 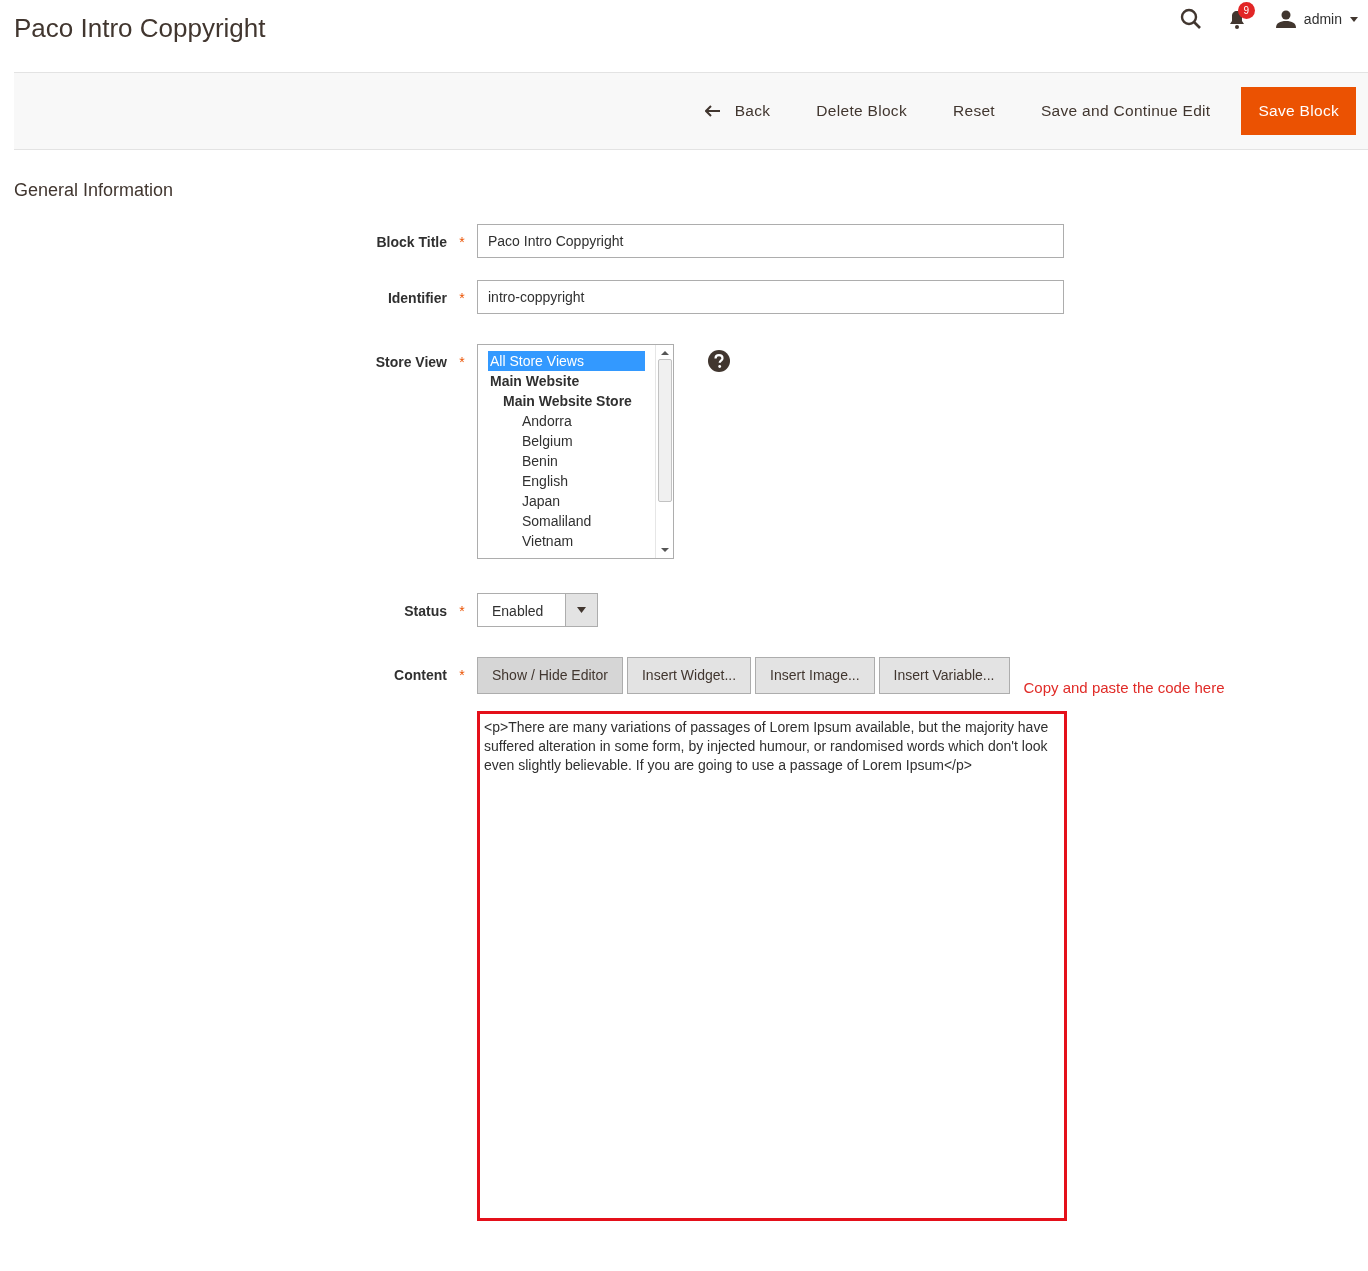 I want to click on user-icon, so click(x=1285, y=19).